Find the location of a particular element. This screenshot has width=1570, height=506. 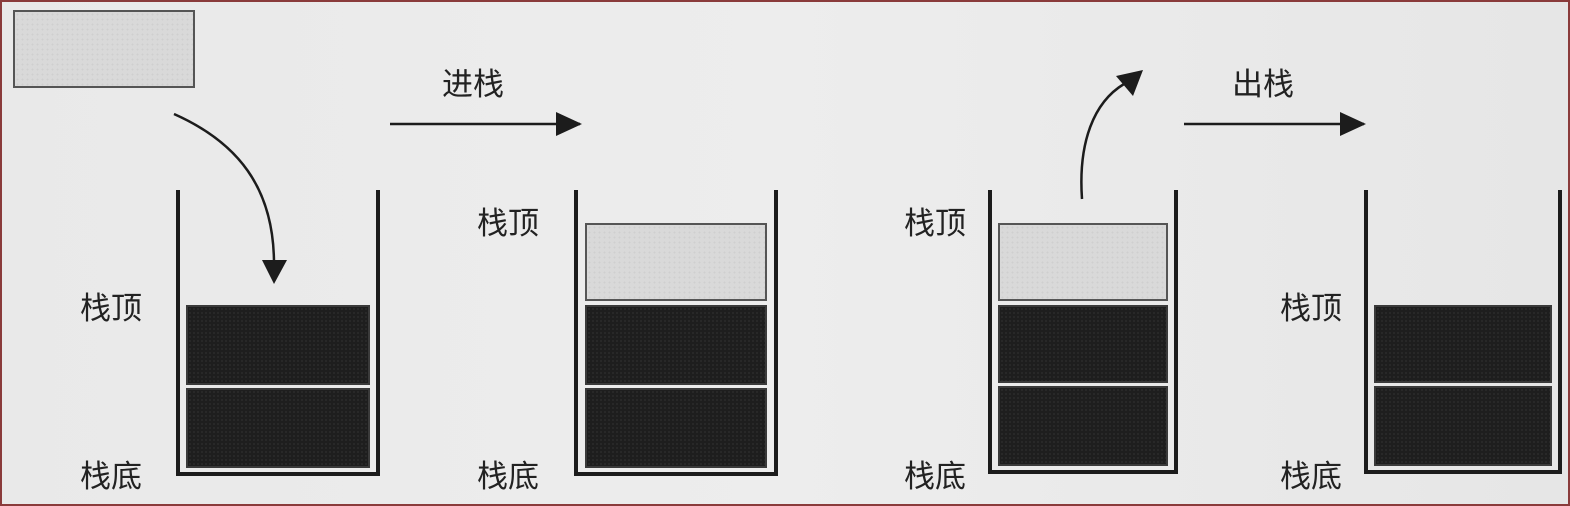

incoming-element is located at coordinates (104, 49).